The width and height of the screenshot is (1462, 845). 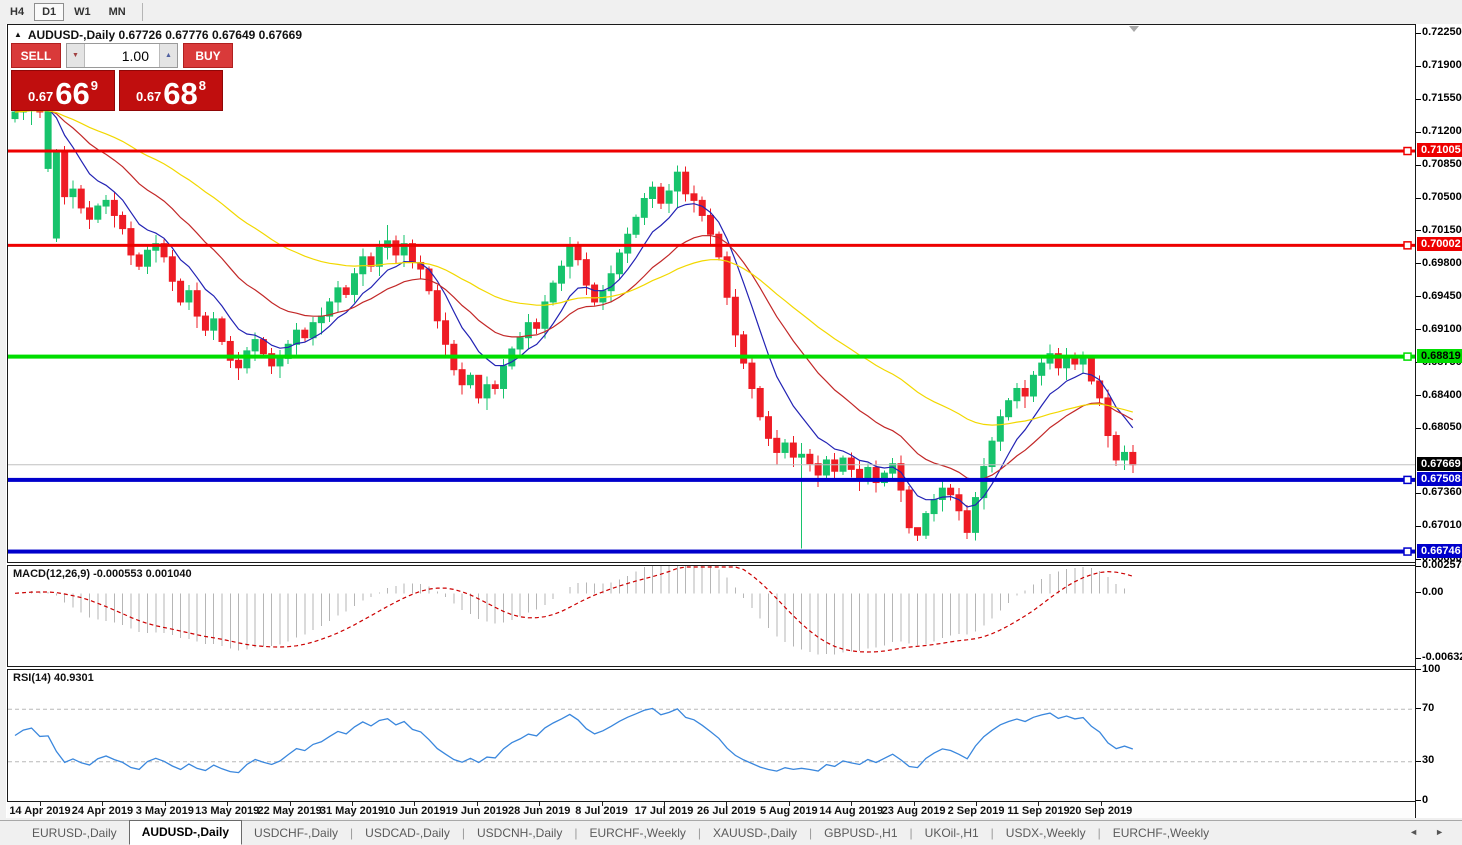 I want to click on volume-decrease-button: ▼, so click(x=75, y=55).